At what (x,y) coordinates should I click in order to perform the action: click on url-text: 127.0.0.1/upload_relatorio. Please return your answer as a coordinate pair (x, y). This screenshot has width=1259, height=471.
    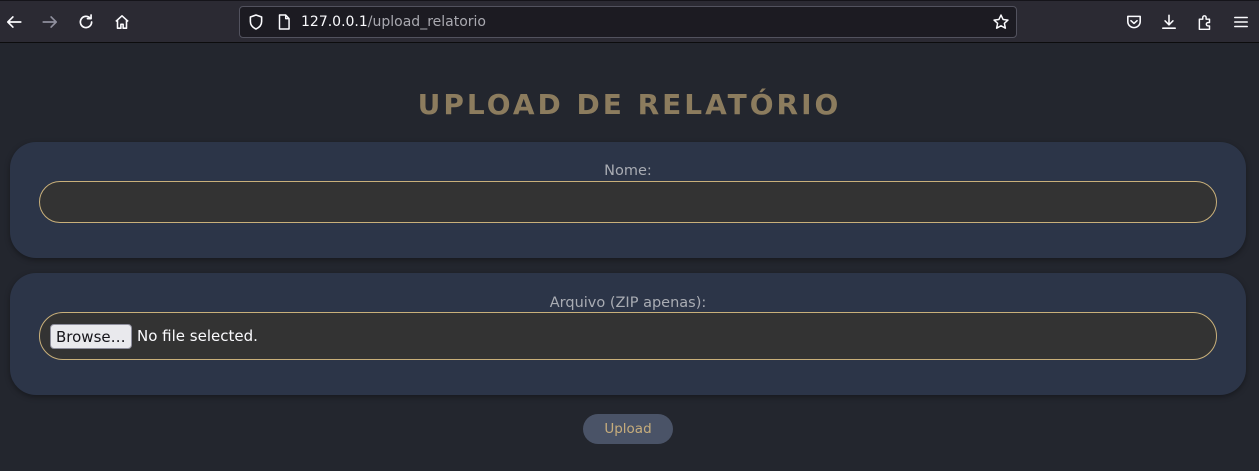
    Looking at the image, I should click on (393, 22).